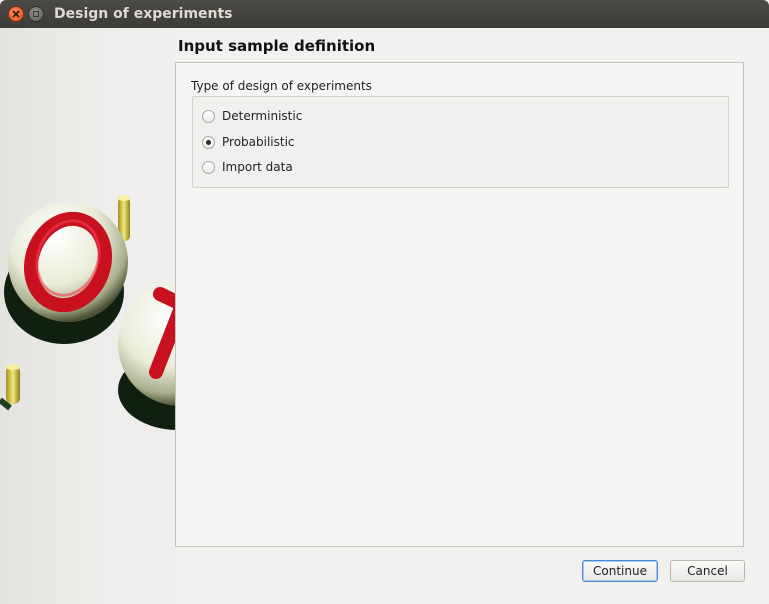  I want to click on close-button, so click(16, 14).